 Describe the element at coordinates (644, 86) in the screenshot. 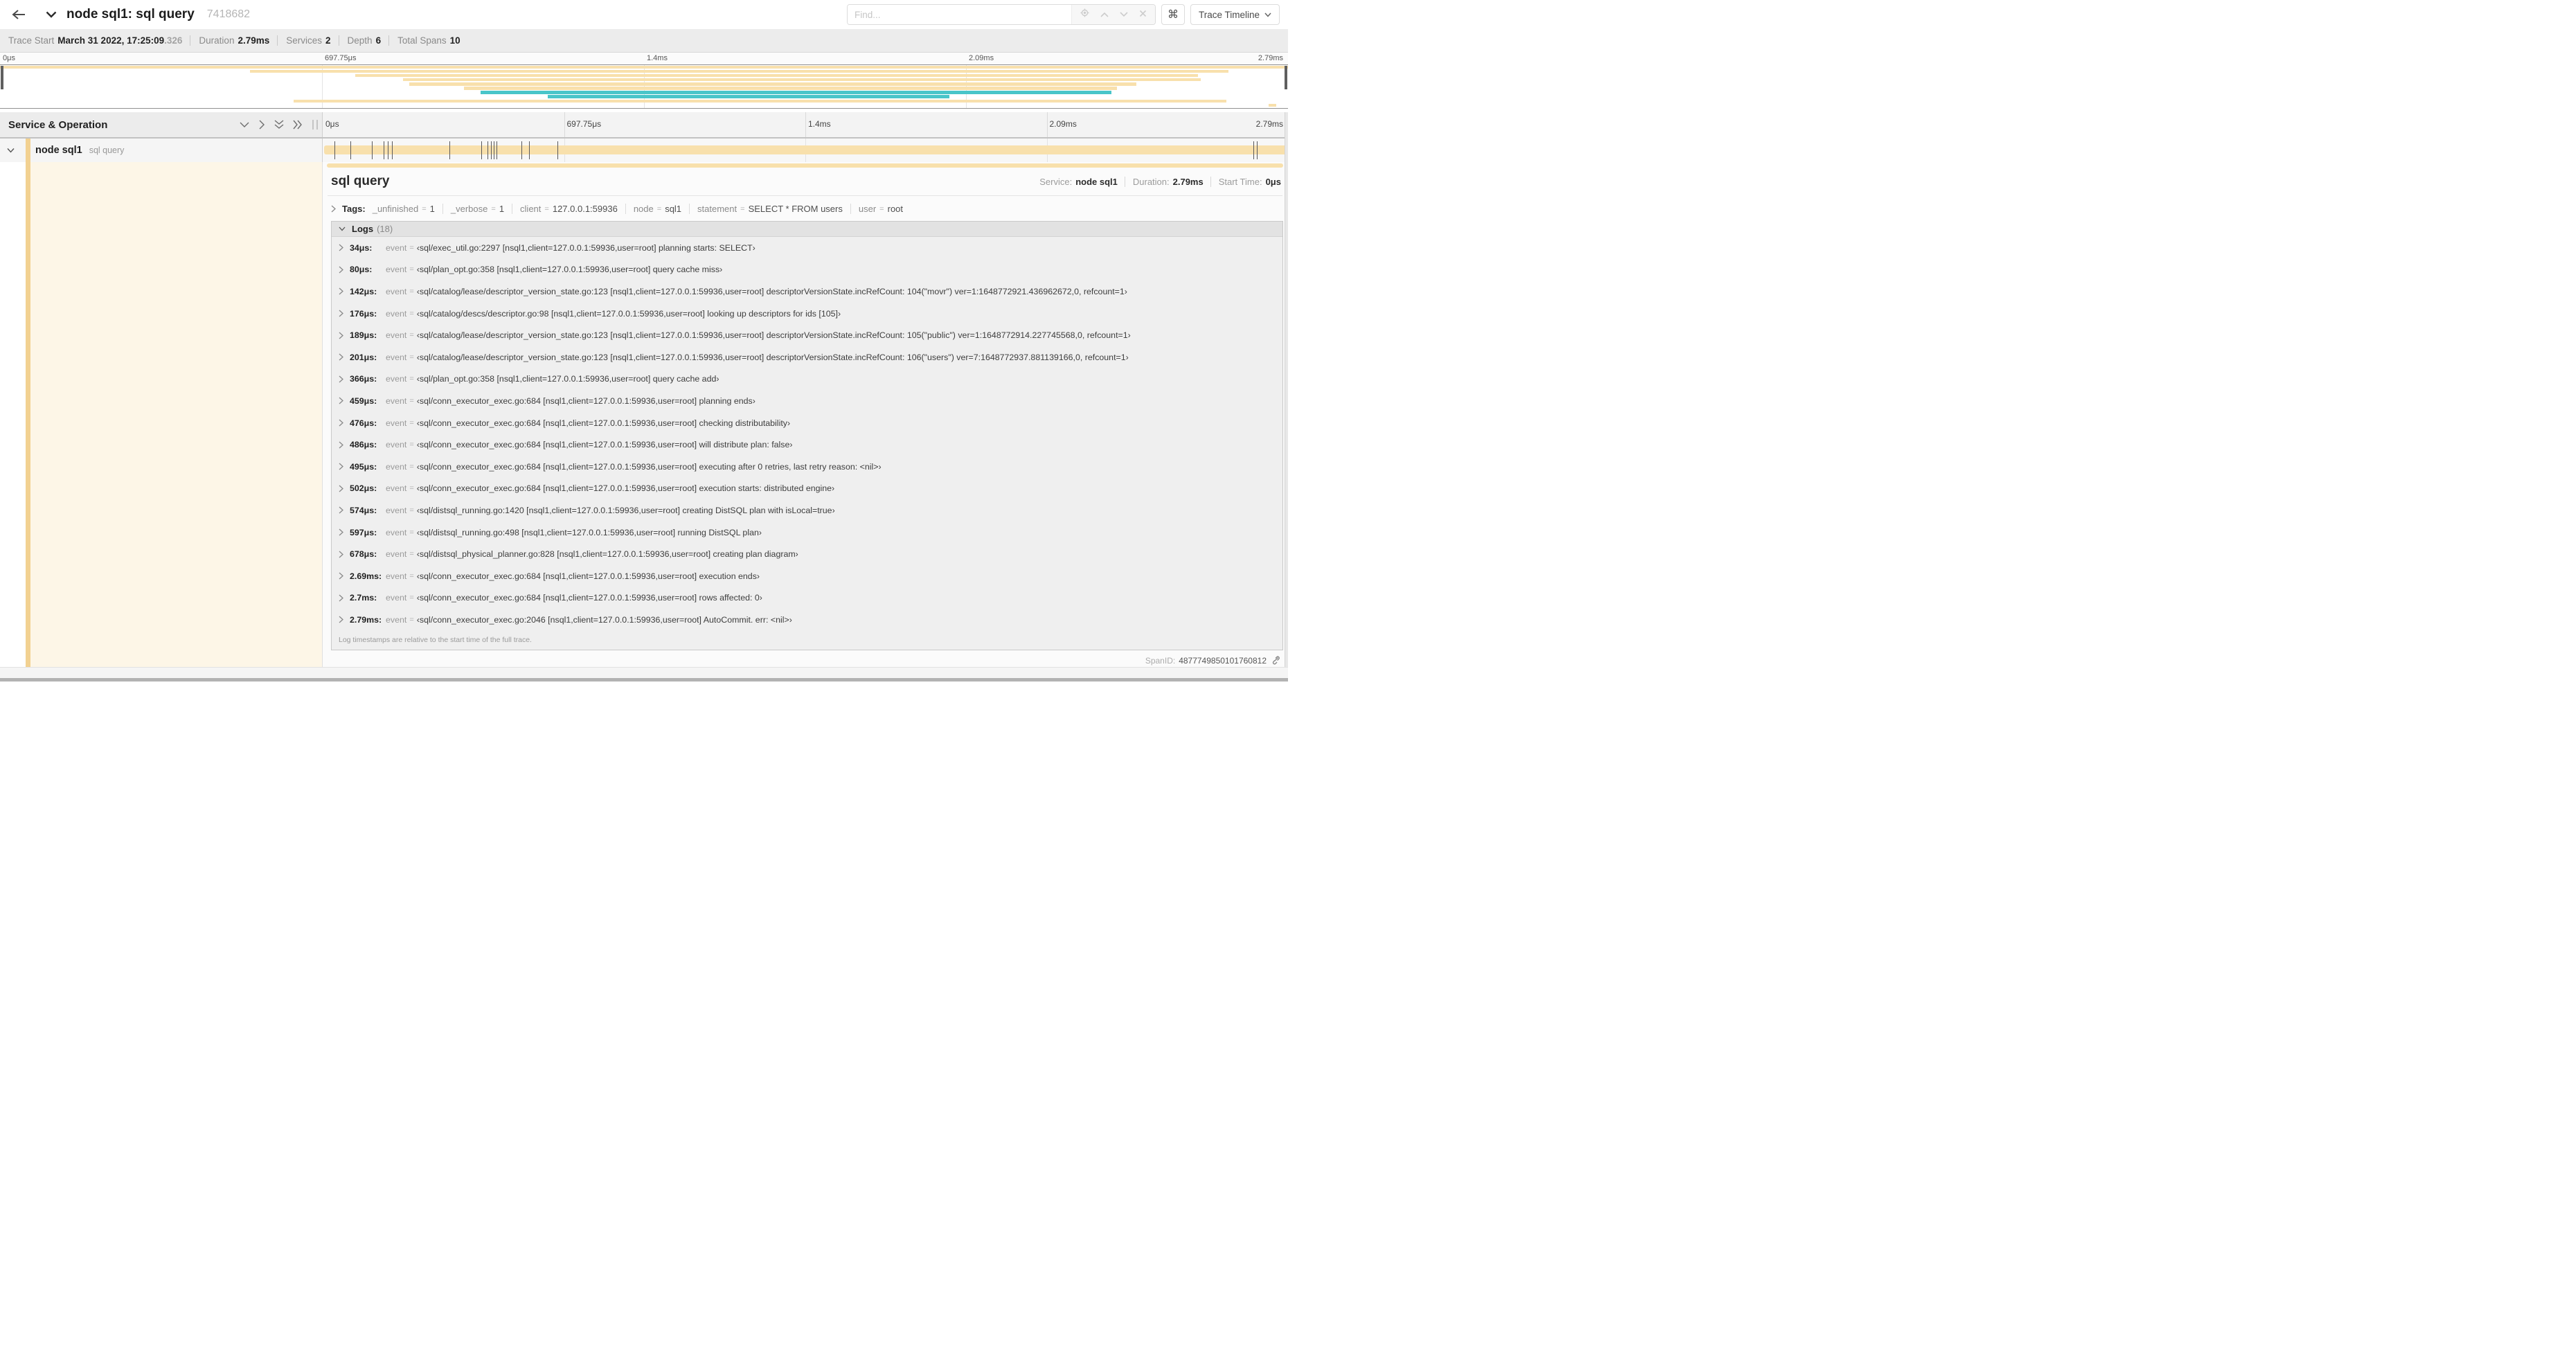

I see `timeline-minimap` at that location.